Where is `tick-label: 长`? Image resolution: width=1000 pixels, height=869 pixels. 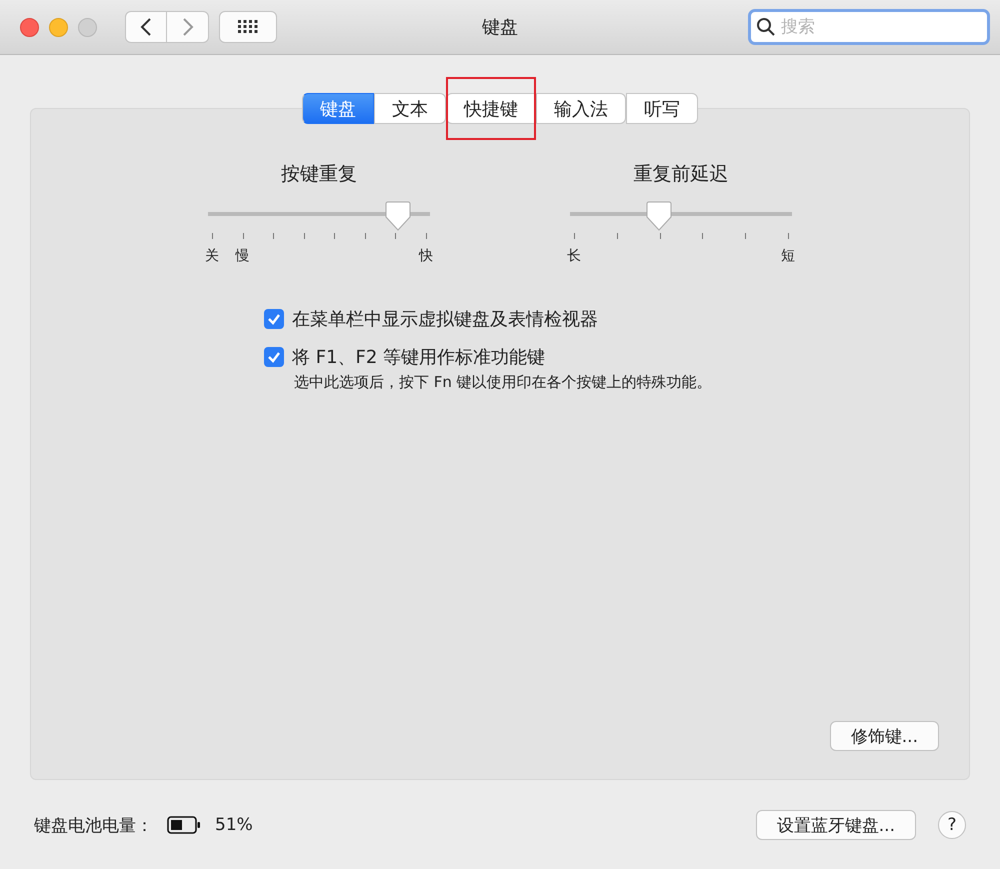
tick-label: 长 is located at coordinates (574, 256).